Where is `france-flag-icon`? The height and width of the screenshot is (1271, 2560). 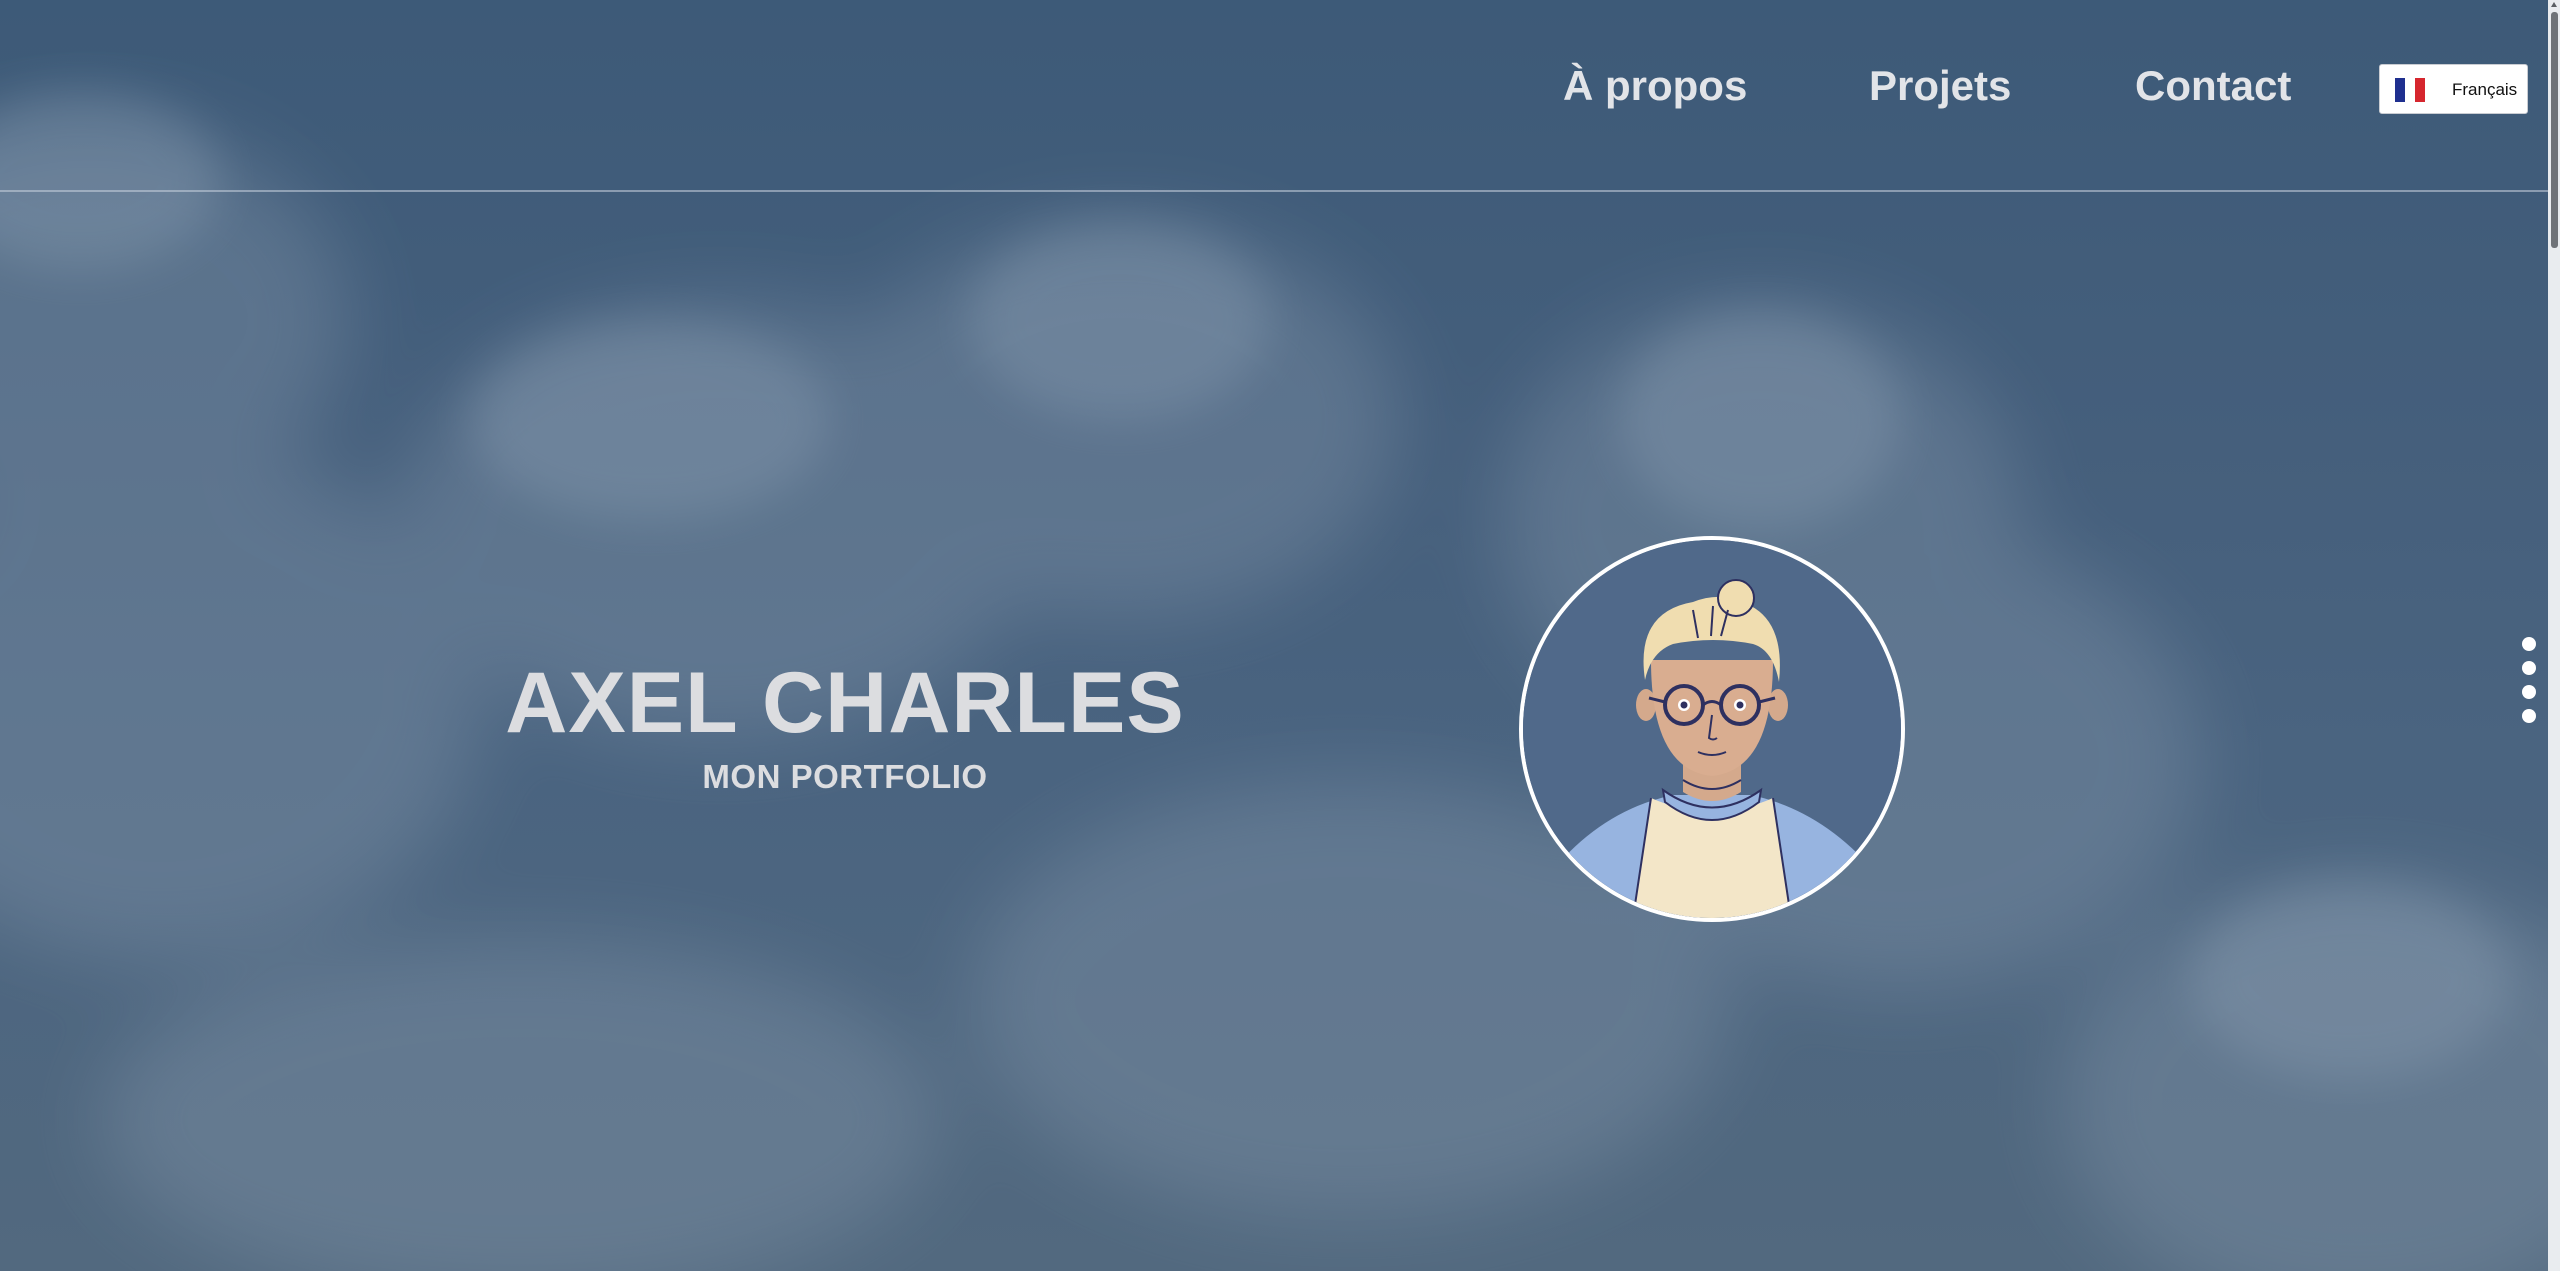
france-flag-icon is located at coordinates (2410, 90).